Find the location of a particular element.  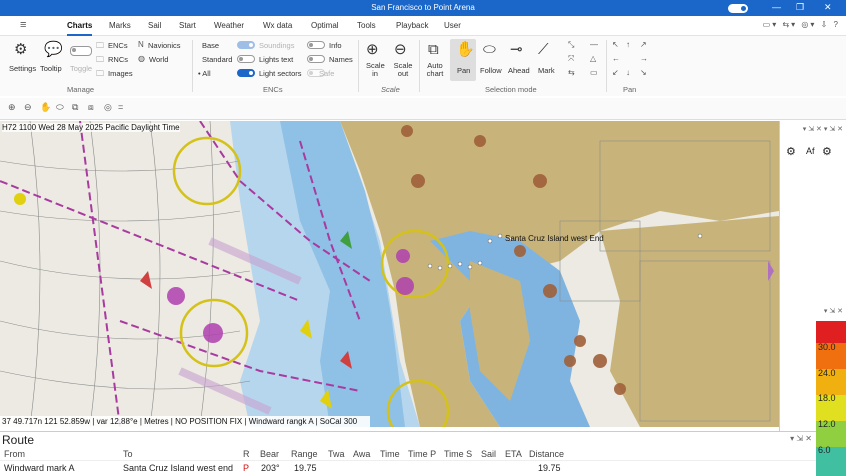

toggle-switch is located at coordinates (81, 51).